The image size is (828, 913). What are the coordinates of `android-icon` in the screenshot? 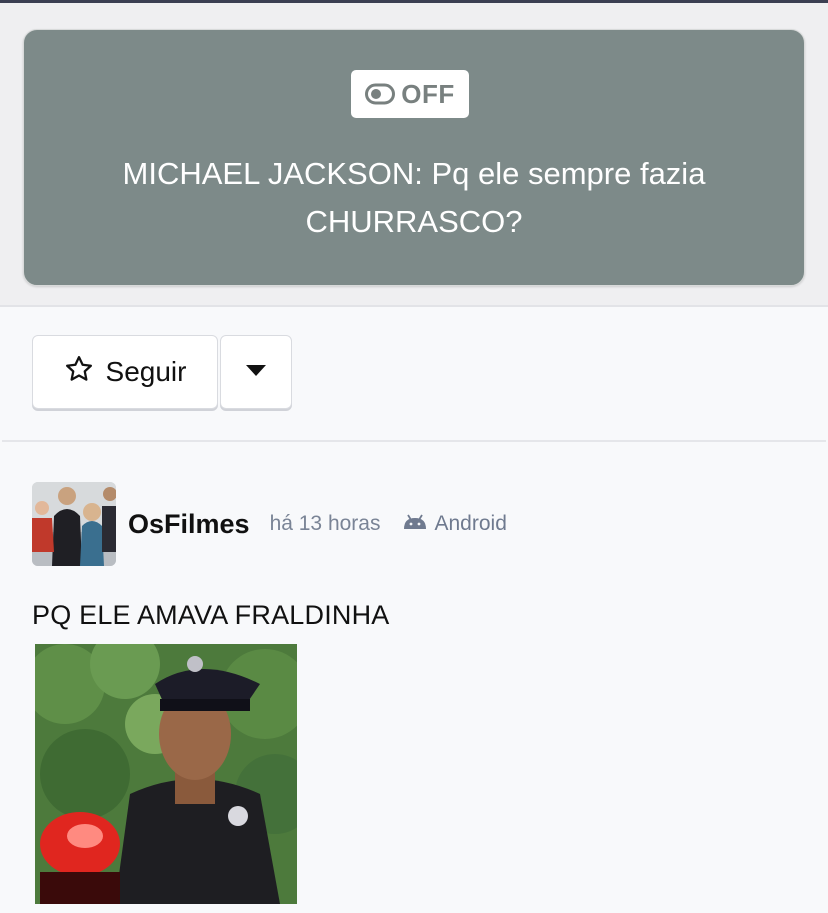 It's located at (415, 524).